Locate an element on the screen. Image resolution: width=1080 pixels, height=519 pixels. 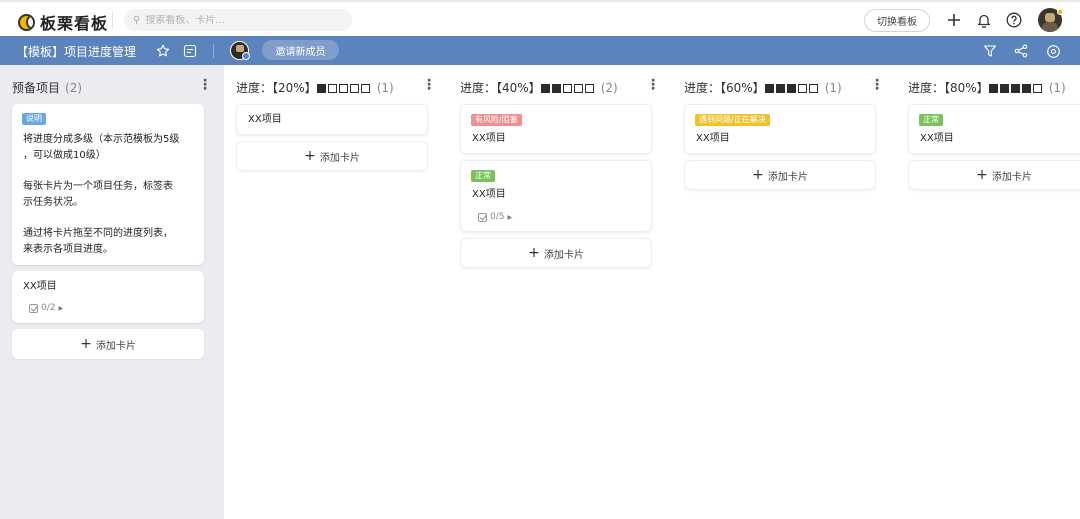
card-project: 正常 XX项目 is located at coordinates (994, 129).